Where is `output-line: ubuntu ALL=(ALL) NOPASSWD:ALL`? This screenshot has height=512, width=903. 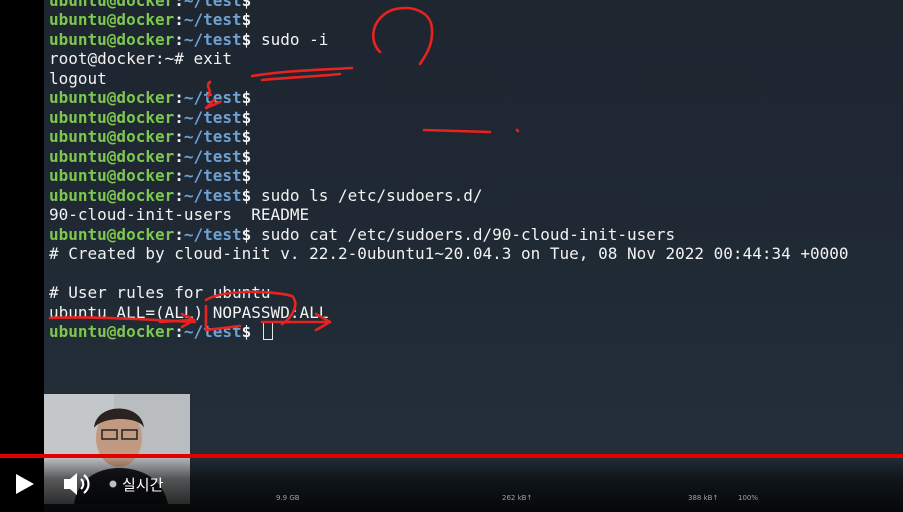
output-line: ubuntu ALL=(ALL) NOPASSWD:ALL is located at coordinates (189, 312).